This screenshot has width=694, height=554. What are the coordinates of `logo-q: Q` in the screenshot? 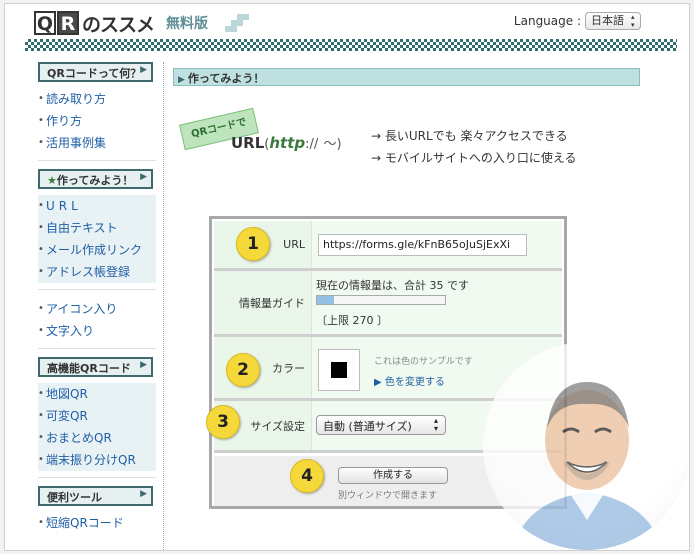 It's located at (45, 23).